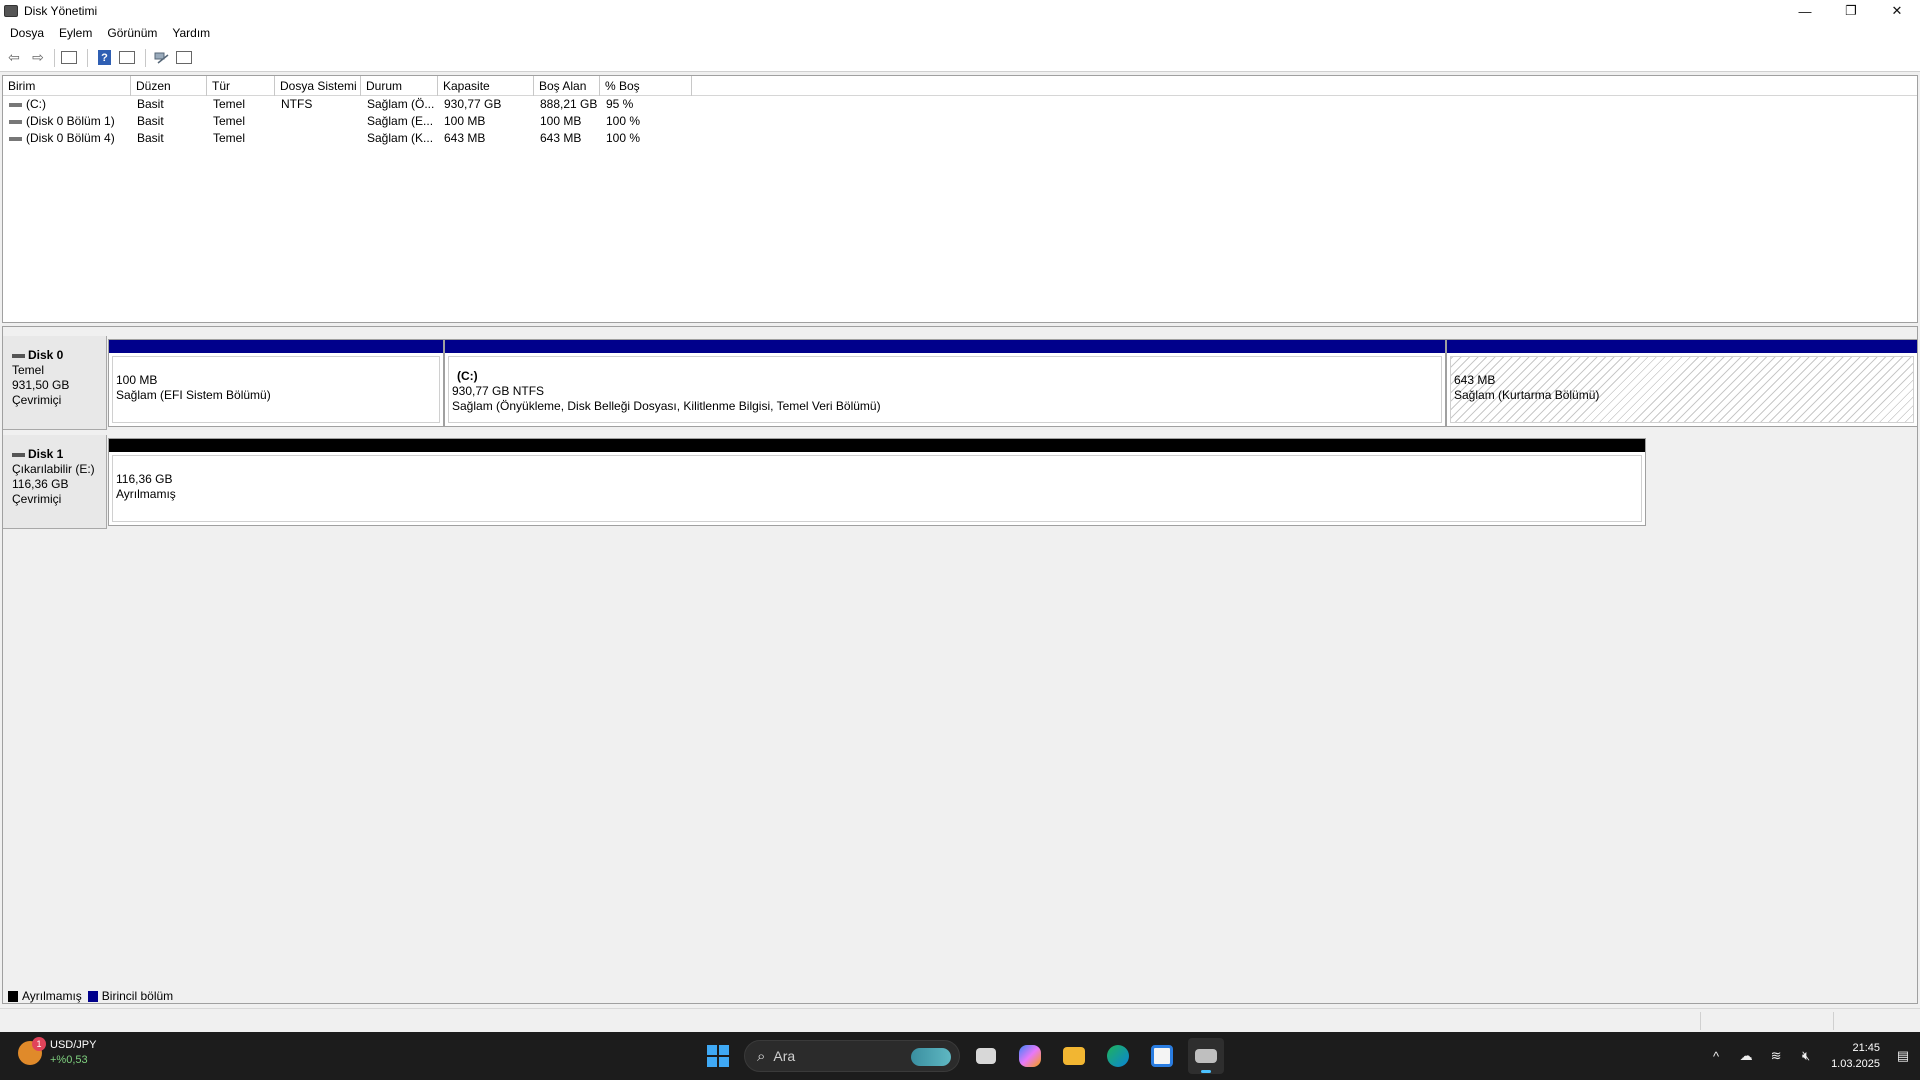  Describe the element at coordinates (561, 121) in the screenshot. I see `volume-free-space: 100 MB` at that location.